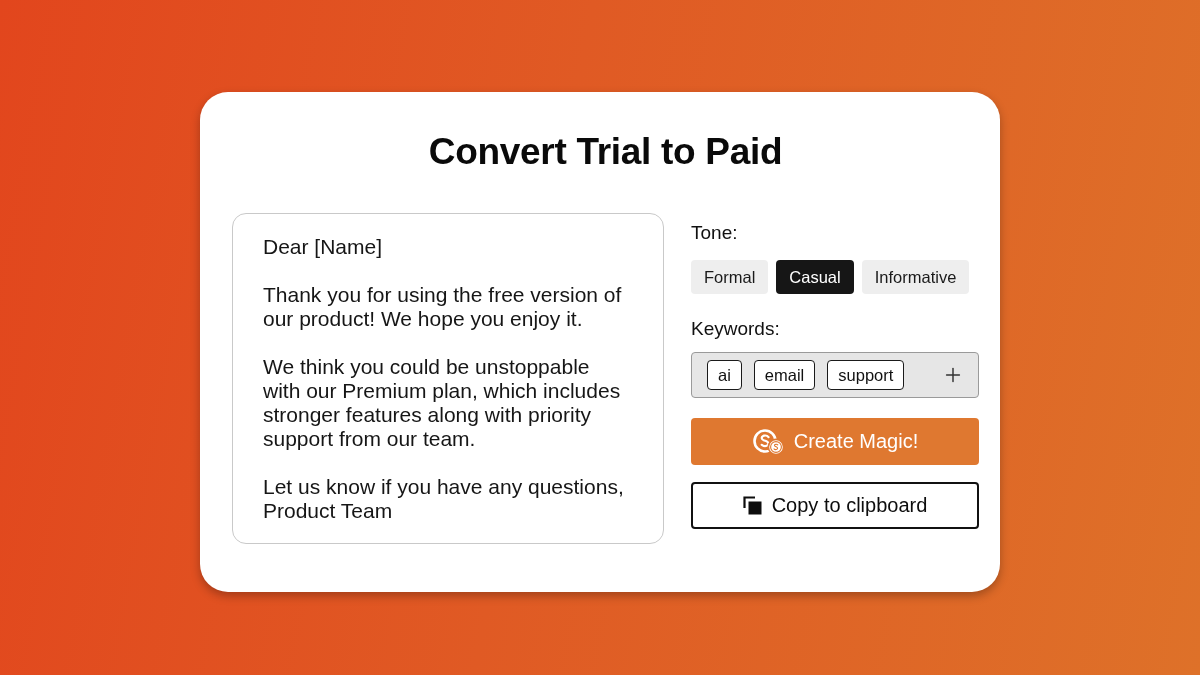 The width and height of the screenshot is (1200, 675). What do you see at coordinates (835, 505) in the screenshot?
I see `copy-to-clipboard-button: Copy to clipboard` at bounding box center [835, 505].